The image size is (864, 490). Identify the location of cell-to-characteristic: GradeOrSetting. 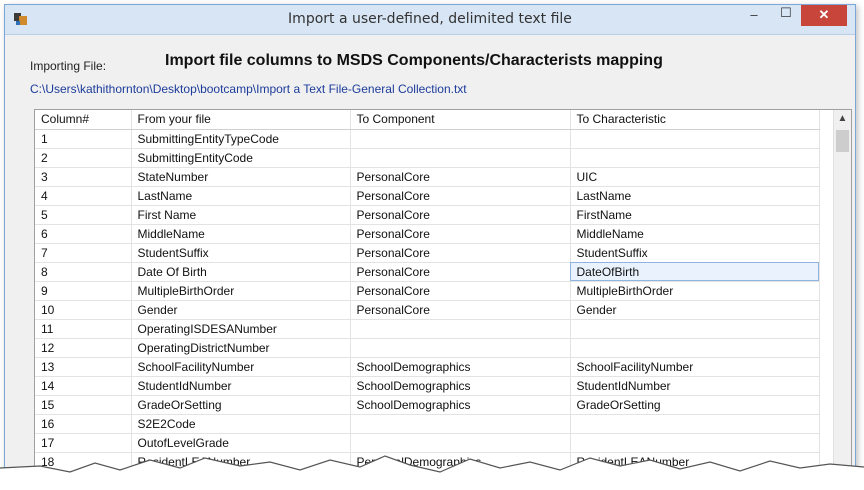
(695, 405).